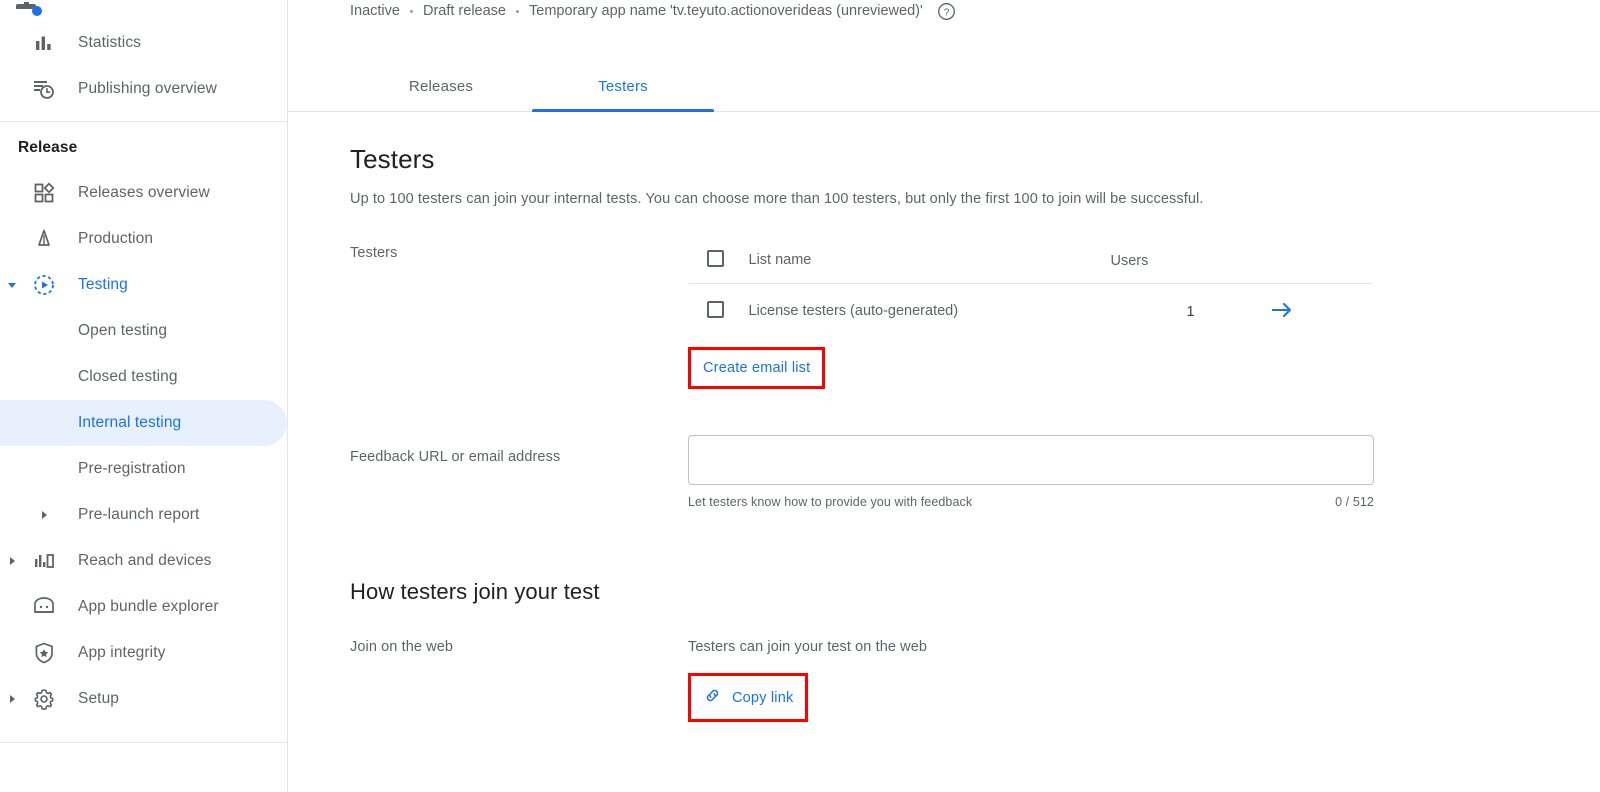 The width and height of the screenshot is (1600, 792). What do you see at coordinates (29, 9) in the screenshot?
I see `inbox-badge-icon` at bounding box center [29, 9].